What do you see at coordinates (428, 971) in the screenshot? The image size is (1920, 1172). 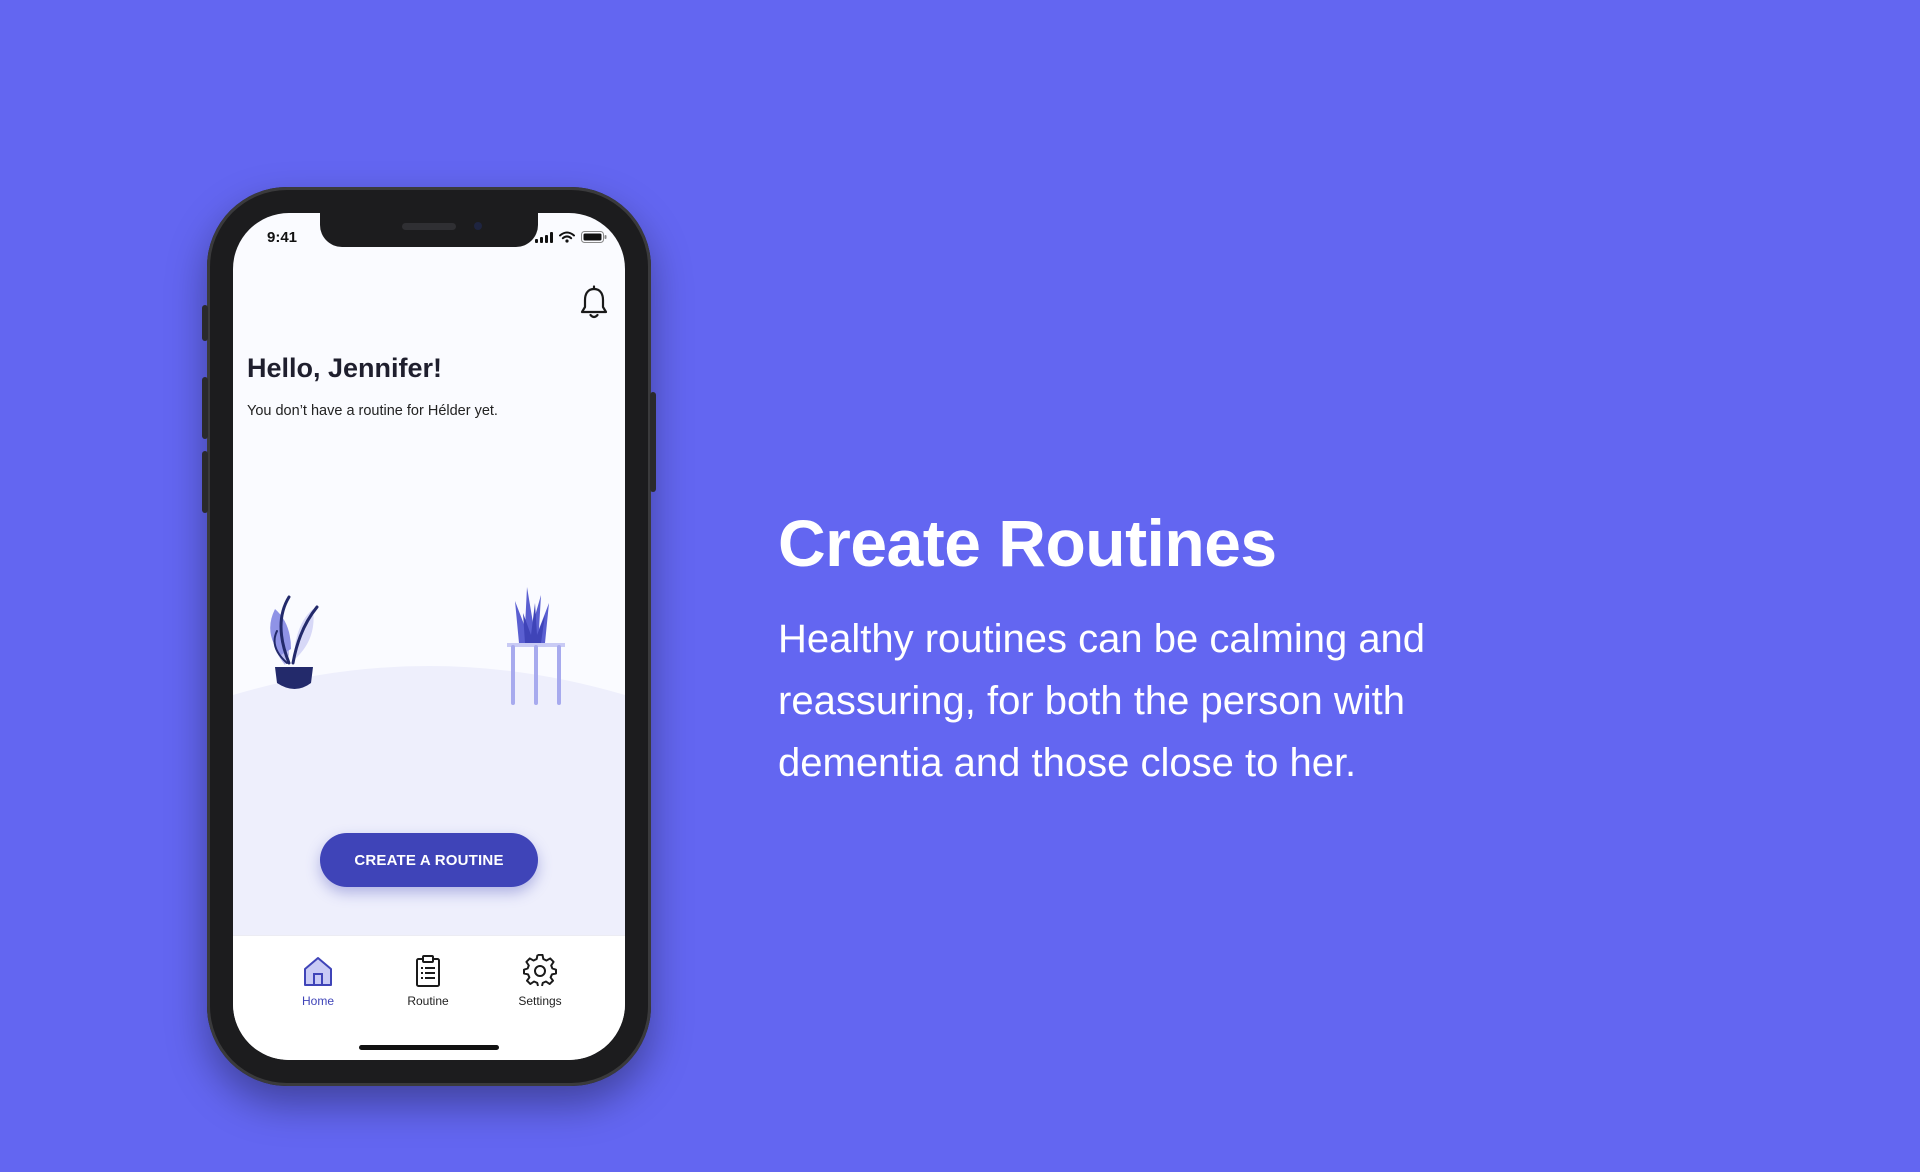 I see `clipboard-icon` at bounding box center [428, 971].